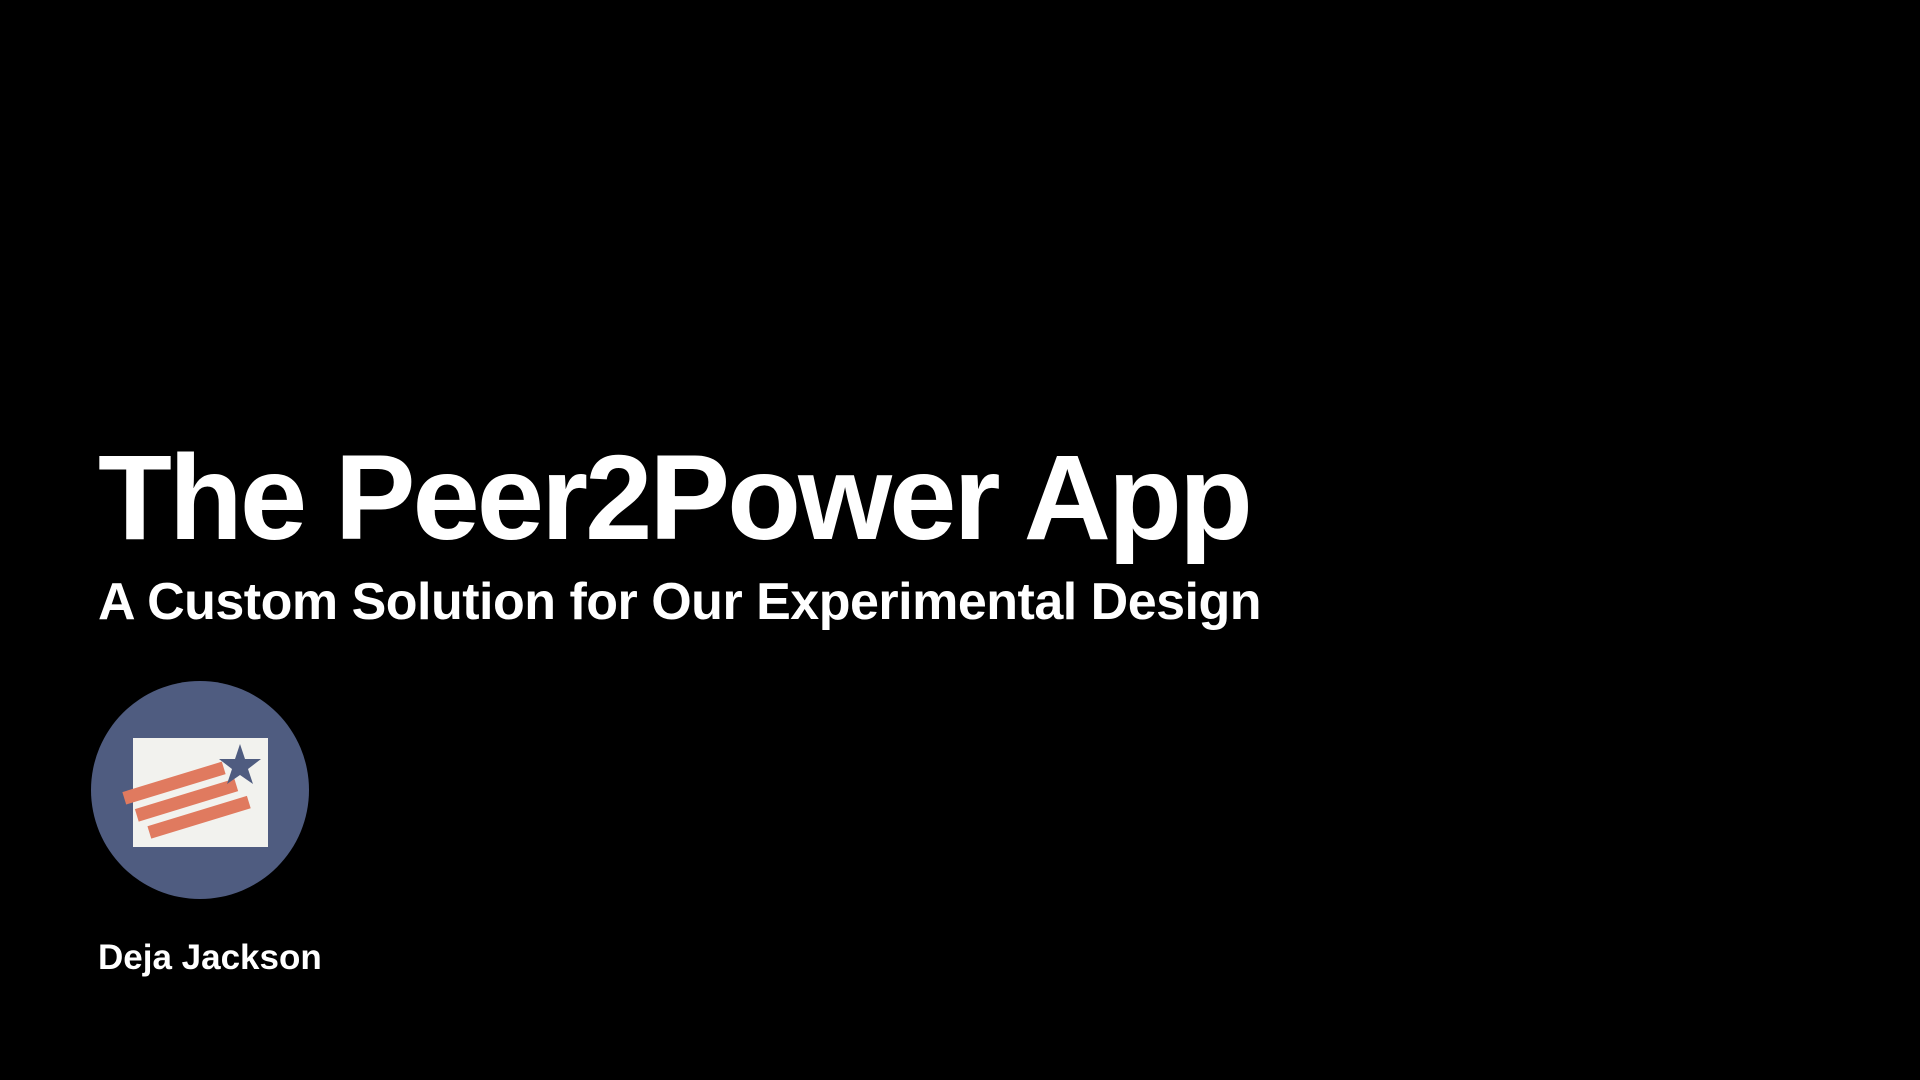 The image size is (1920, 1080). What do you see at coordinates (200, 790) in the screenshot?
I see `flag-star-logo-icon` at bounding box center [200, 790].